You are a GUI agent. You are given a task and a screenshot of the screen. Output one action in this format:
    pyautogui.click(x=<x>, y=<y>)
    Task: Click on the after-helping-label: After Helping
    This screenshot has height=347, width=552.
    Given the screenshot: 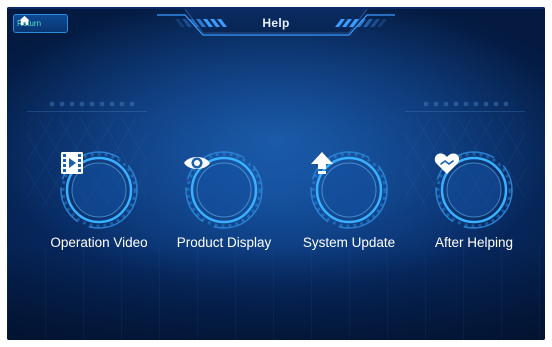 What is the action you would take?
    pyautogui.click(x=474, y=242)
    